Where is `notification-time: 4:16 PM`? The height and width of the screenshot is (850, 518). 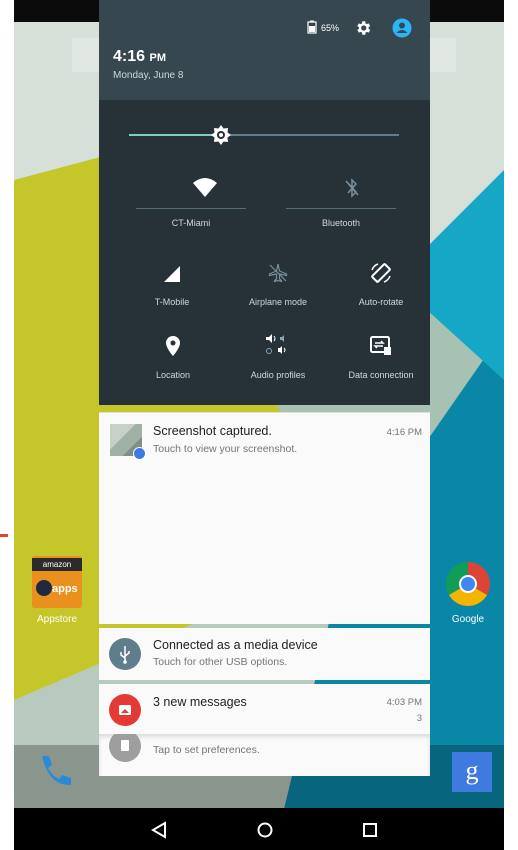
notification-time: 4:16 PM is located at coordinates (404, 432).